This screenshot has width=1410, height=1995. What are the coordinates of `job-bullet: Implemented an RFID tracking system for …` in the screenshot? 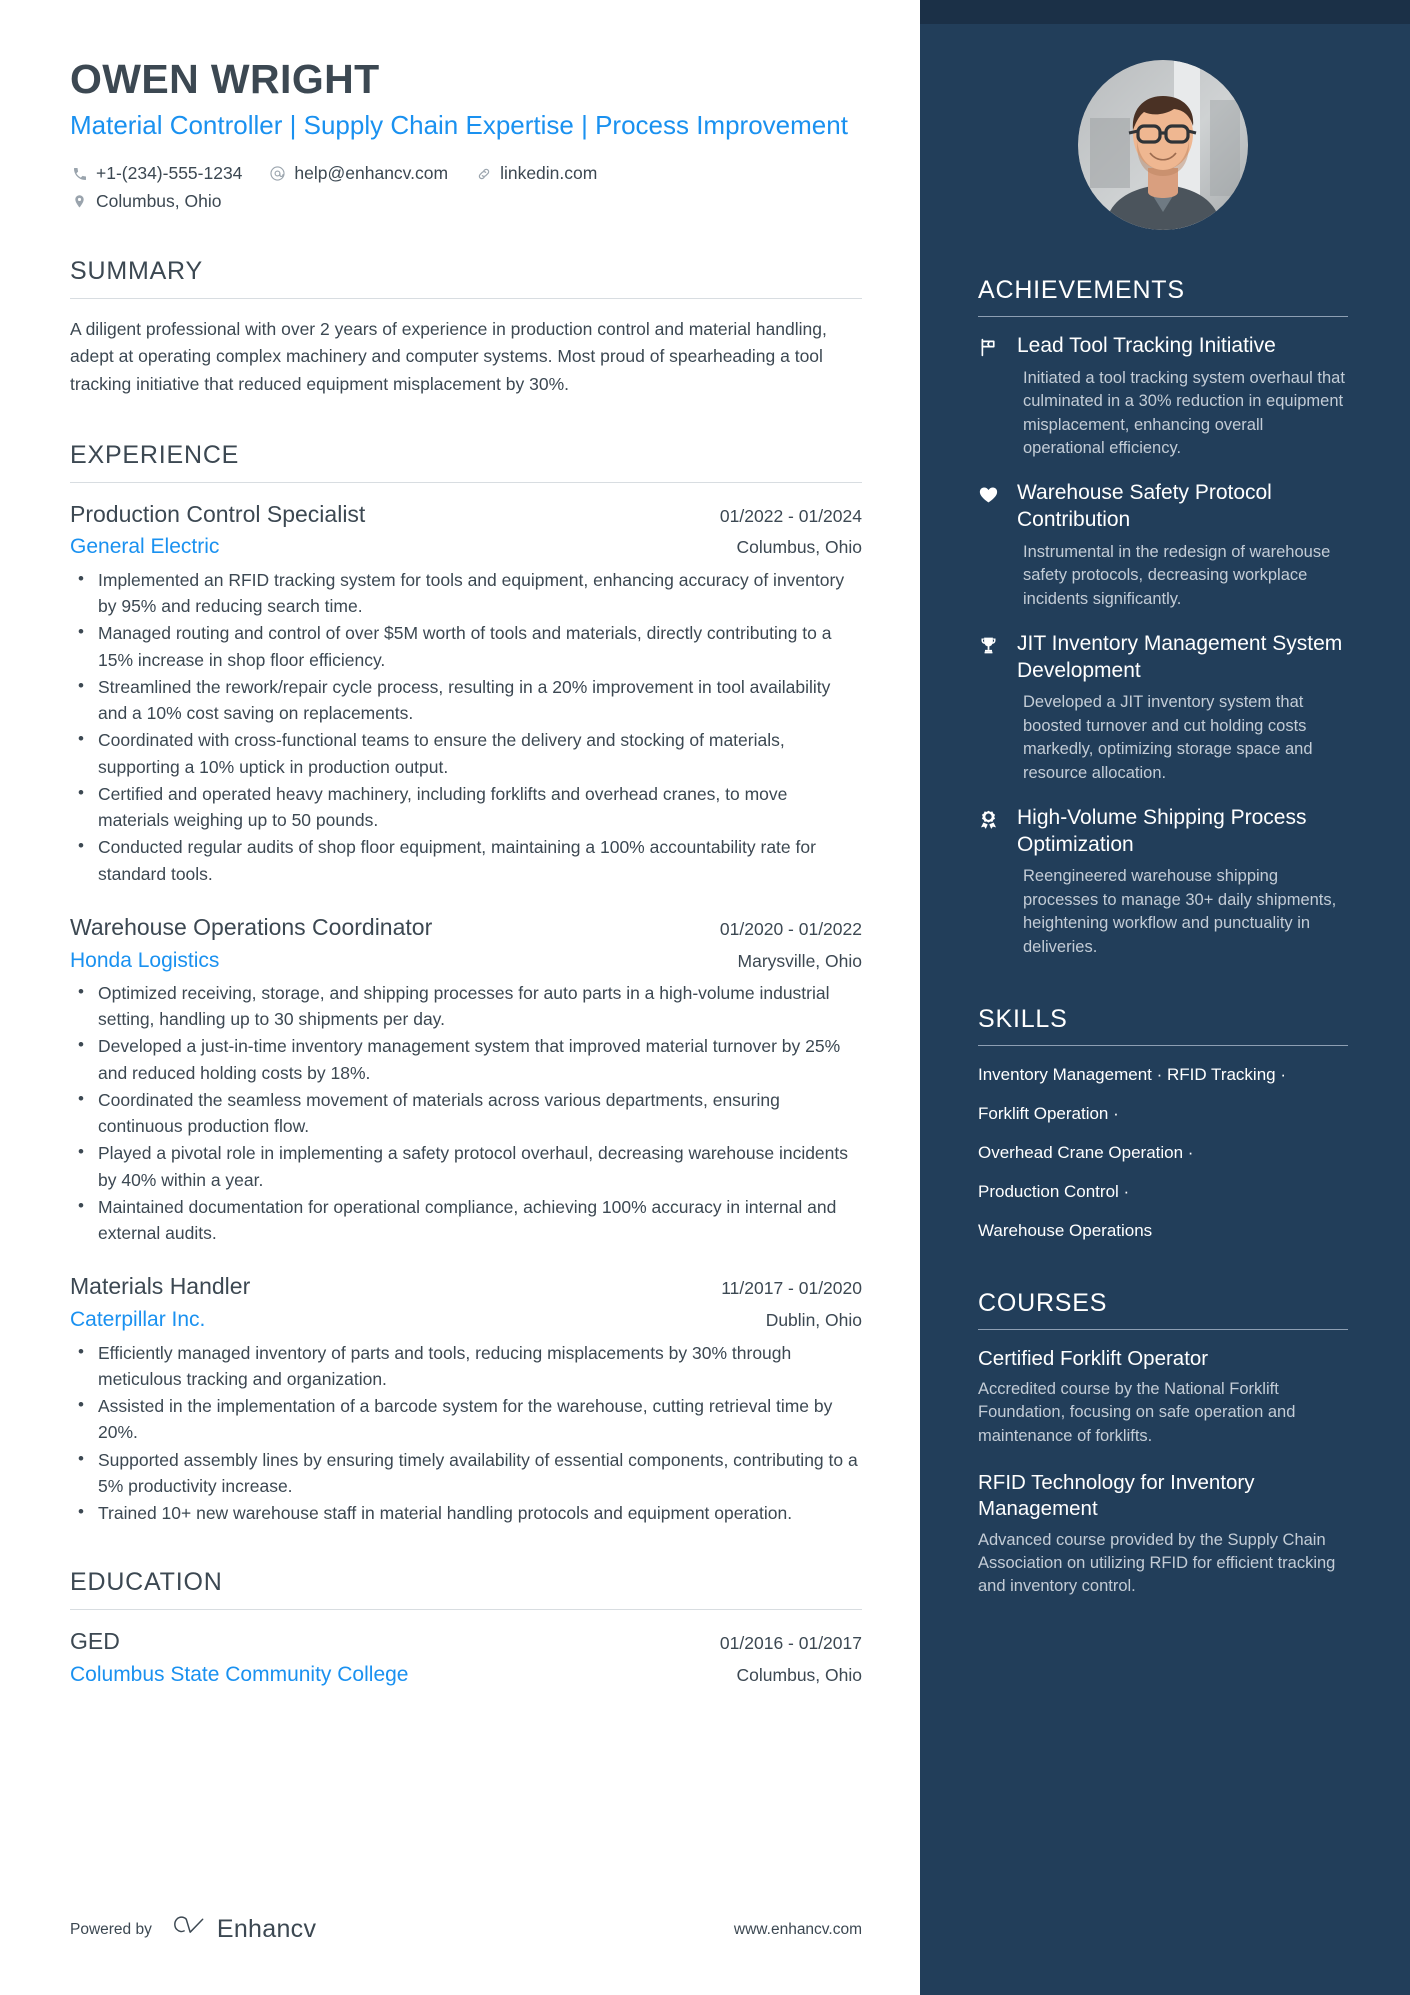 It's located at (466, 593).